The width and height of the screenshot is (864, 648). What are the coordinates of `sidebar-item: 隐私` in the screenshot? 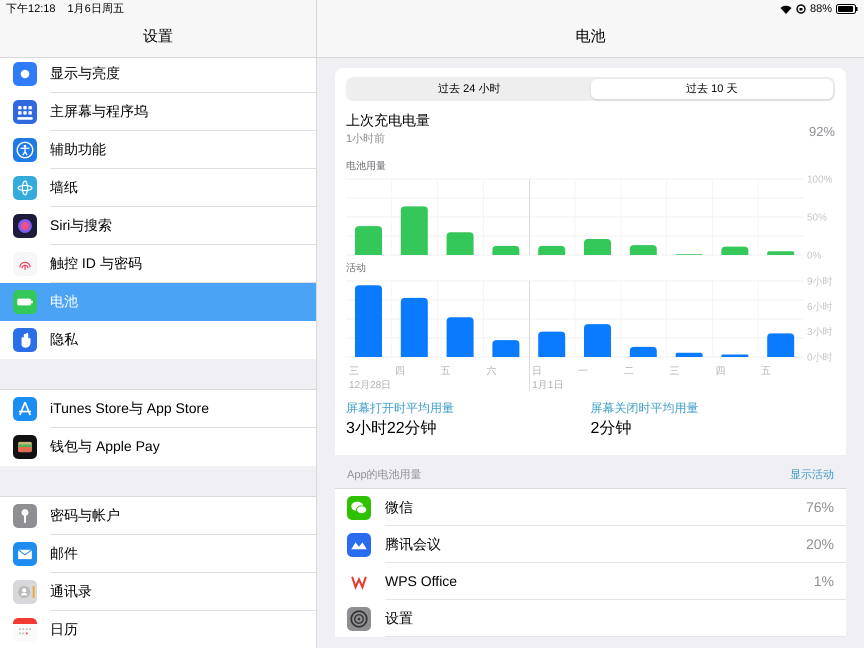 It's located at (158, 339).